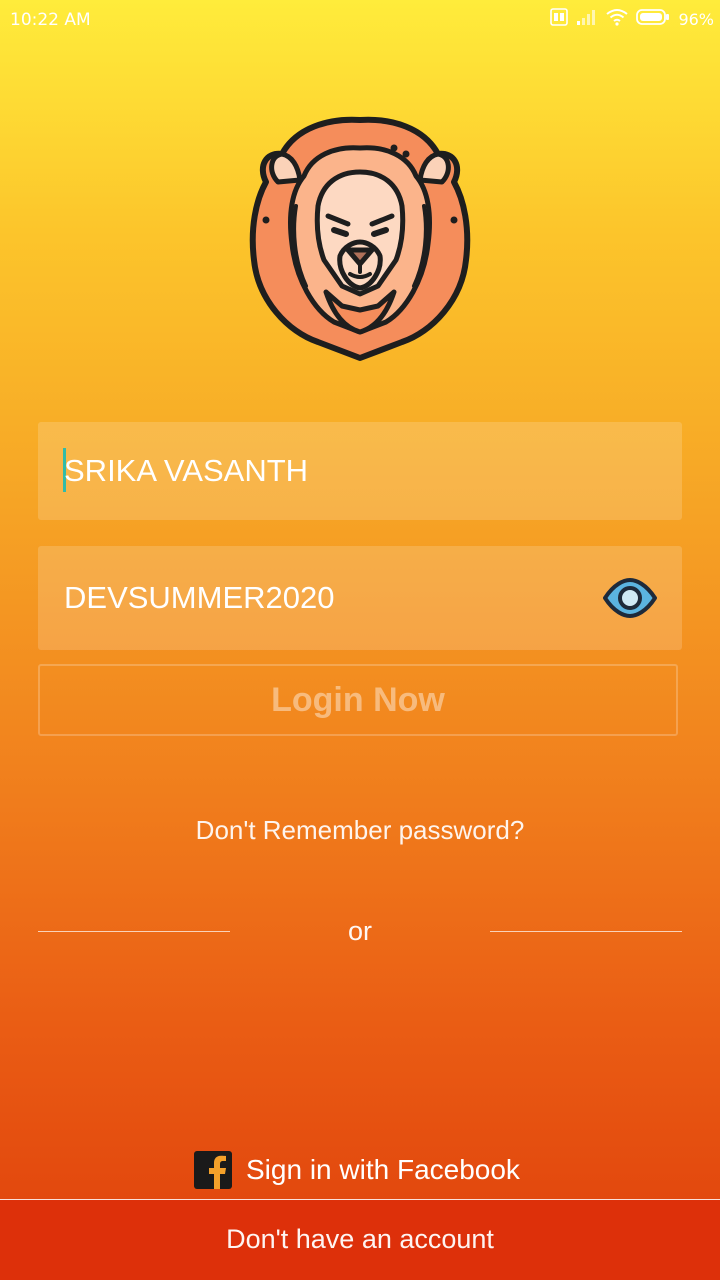 This screenshot has width=720, height=1280. What do you see at coordinates (632, 19) in the screenshot?
I see `status-icons: 96%` at bounding box center [632, 19].